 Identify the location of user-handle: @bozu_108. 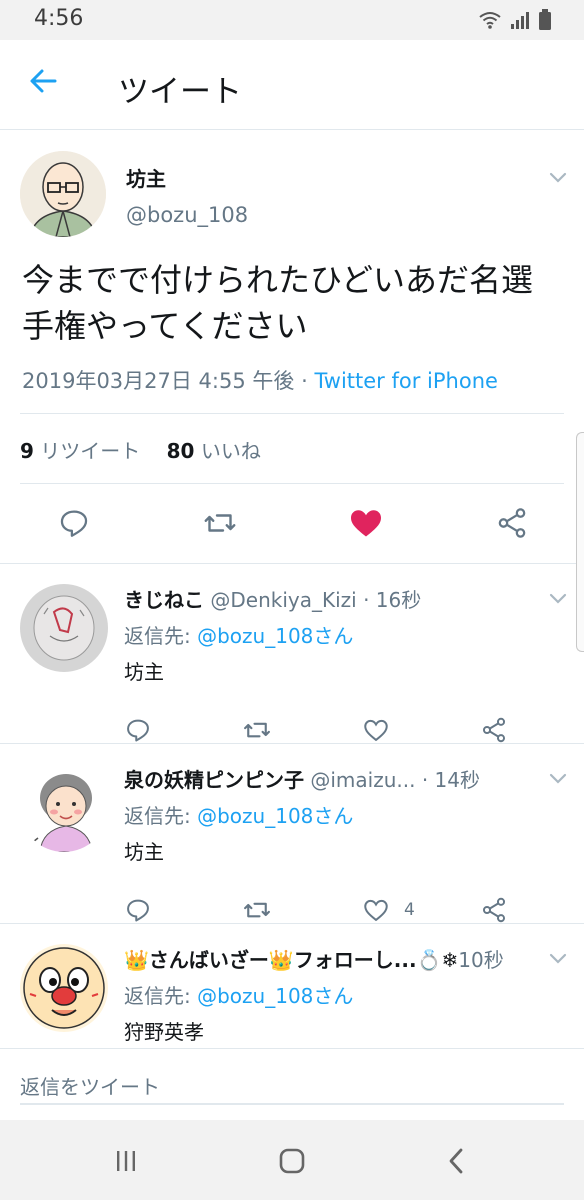
(187, 215).